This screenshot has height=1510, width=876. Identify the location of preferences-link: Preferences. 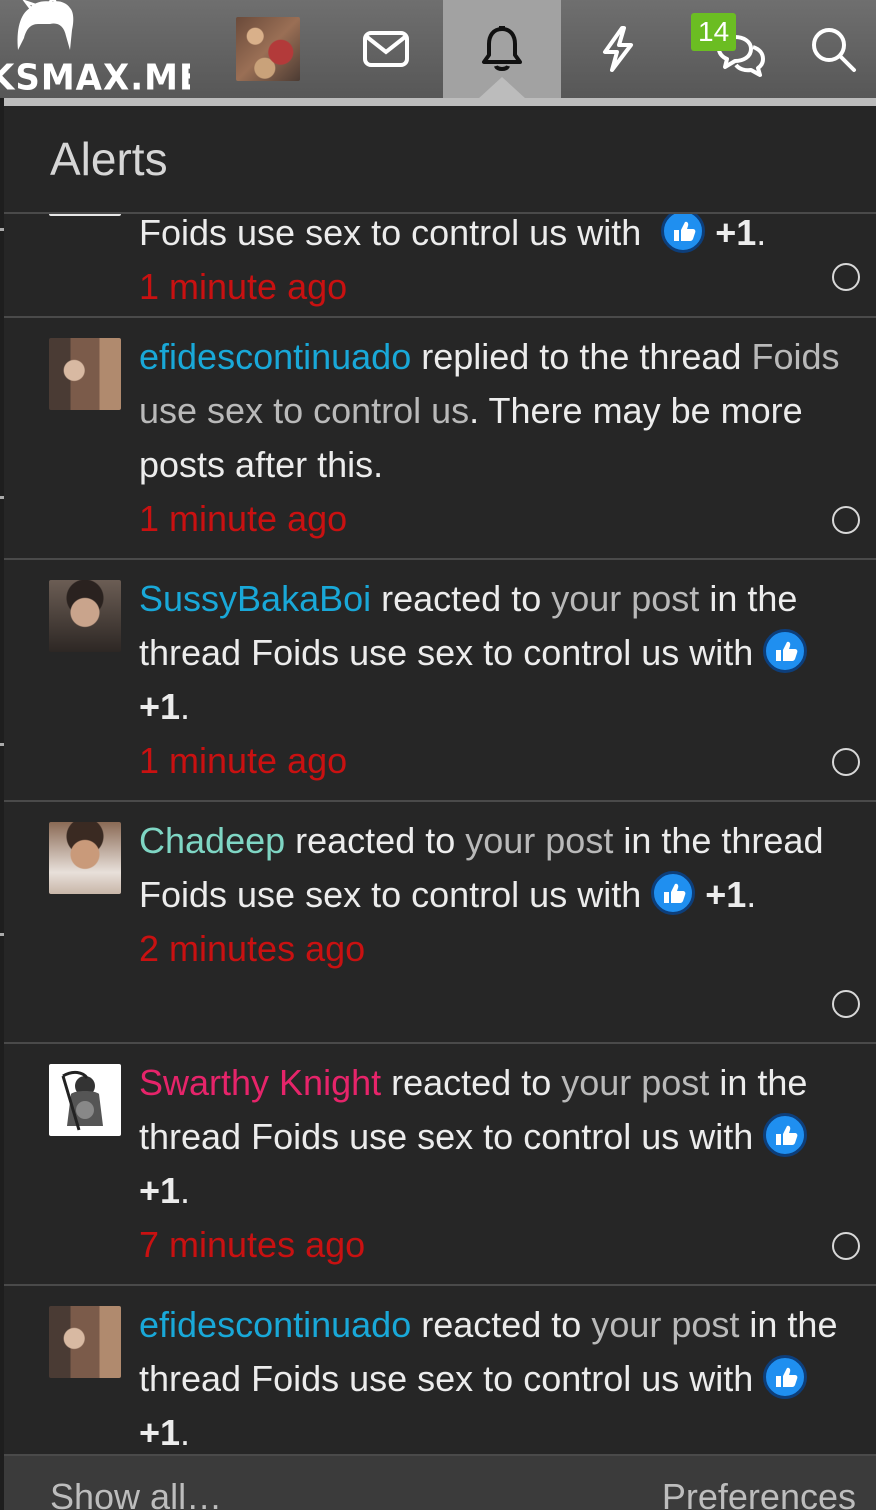
(759, 1493).